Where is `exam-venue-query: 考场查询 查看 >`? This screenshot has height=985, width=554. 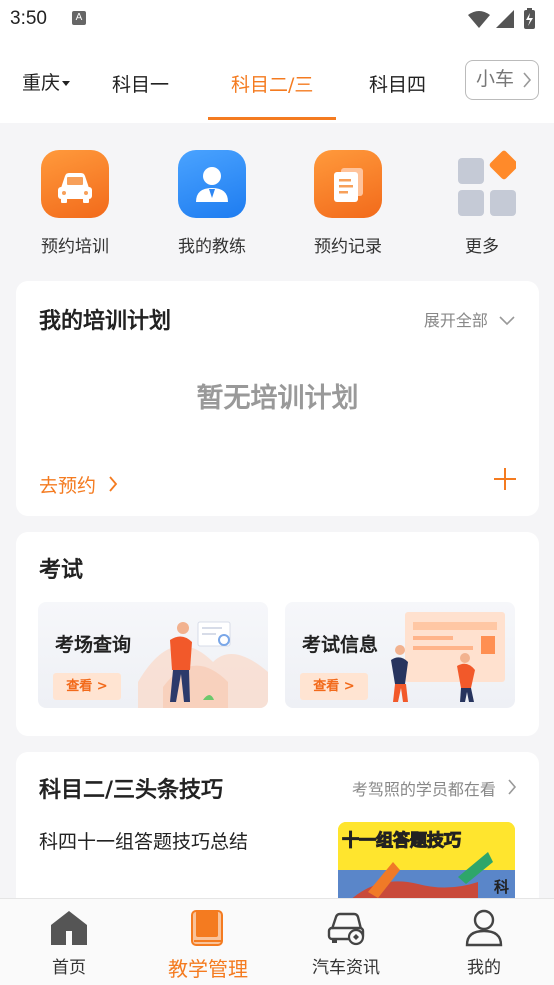 exam-venue-query: 考场查询 查看 > is located at coordinates (153, 655).